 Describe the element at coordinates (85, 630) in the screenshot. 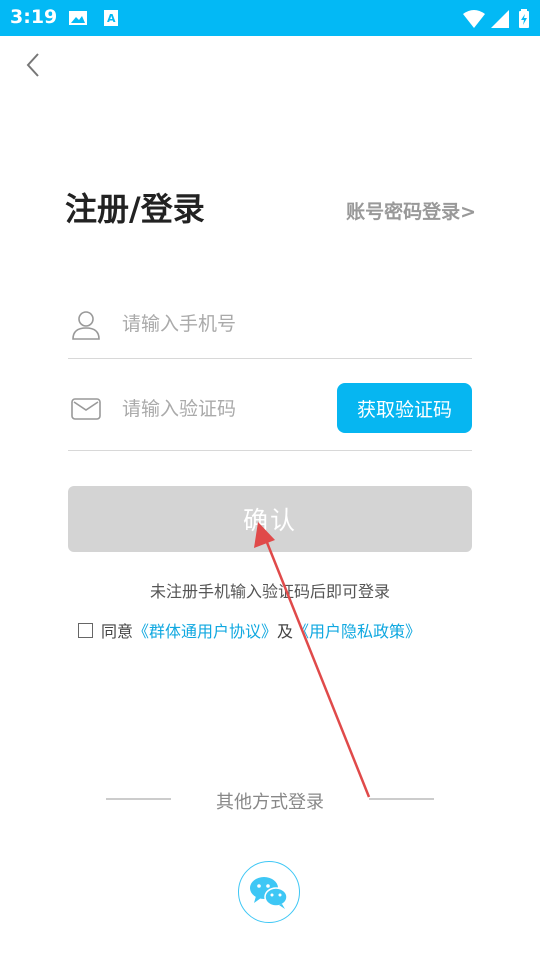

I see `agree-checkbox` at that location.